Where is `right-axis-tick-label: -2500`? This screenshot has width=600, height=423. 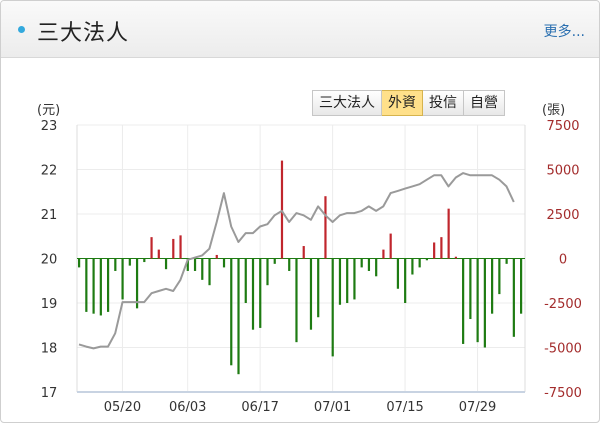
right-axis-tick-label: -2500 is located at coordinates (563, 304).